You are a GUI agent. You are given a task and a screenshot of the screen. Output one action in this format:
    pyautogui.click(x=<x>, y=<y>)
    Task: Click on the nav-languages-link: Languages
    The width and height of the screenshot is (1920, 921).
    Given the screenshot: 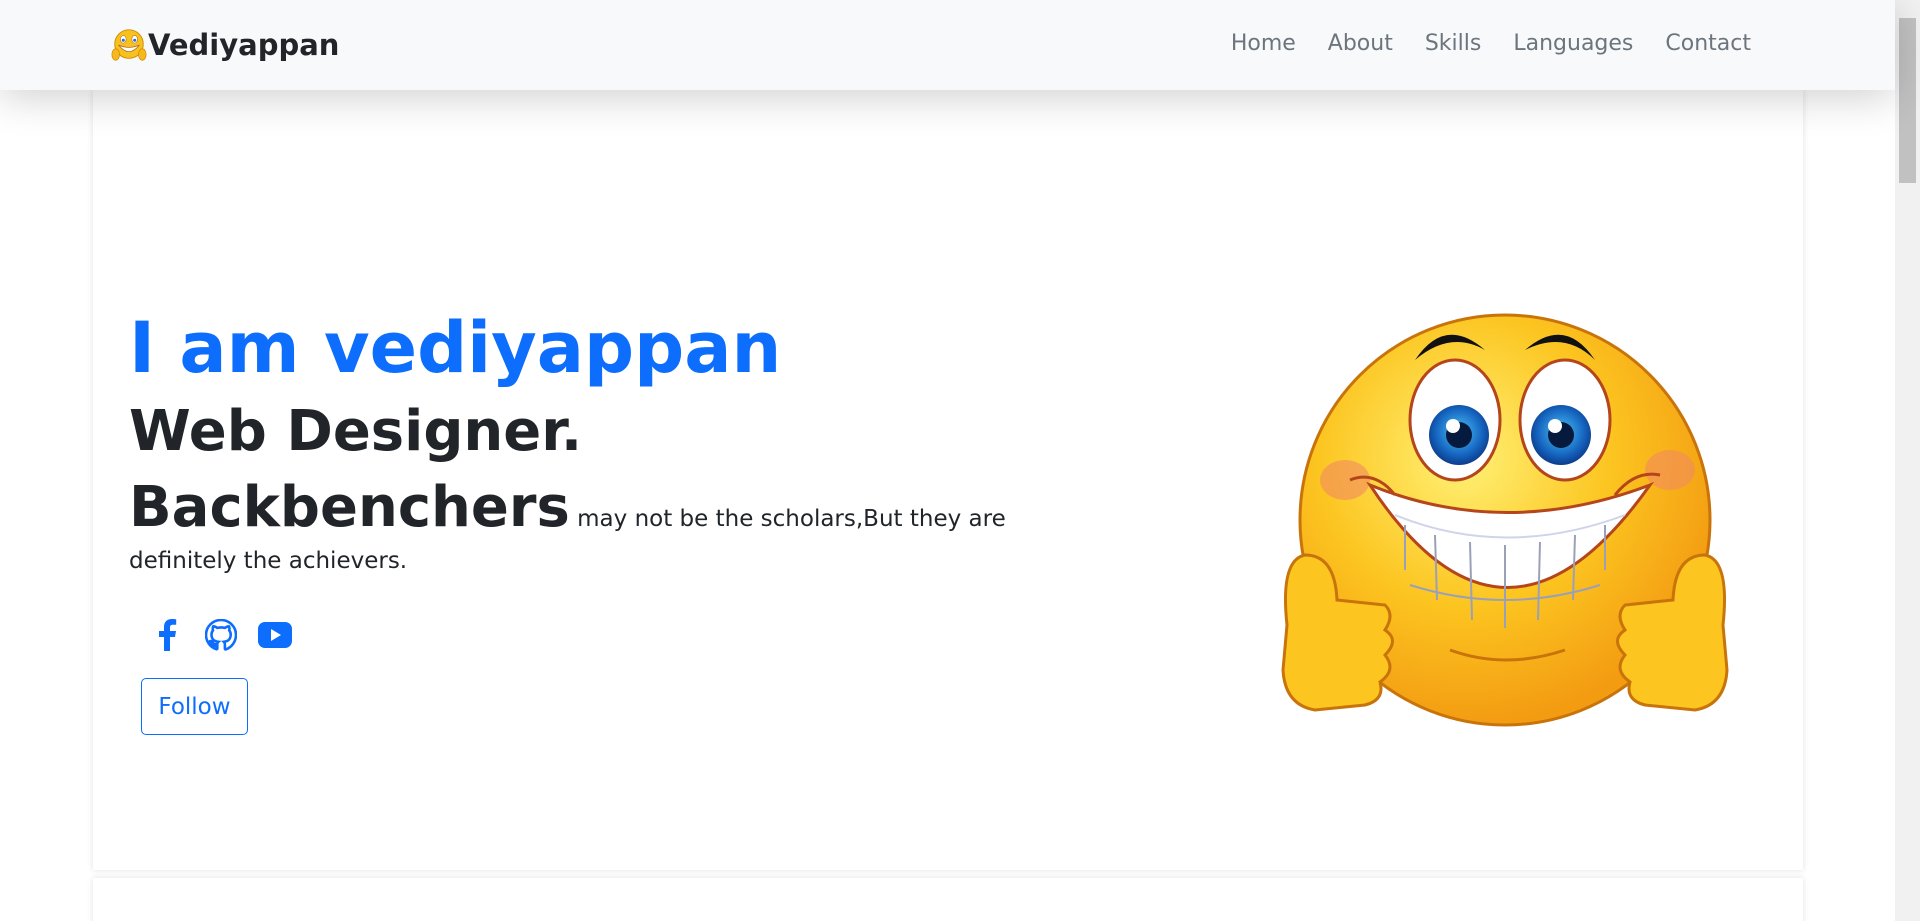 What is the action you would take?
    pyautogui.click(x=1573, y=43)
    